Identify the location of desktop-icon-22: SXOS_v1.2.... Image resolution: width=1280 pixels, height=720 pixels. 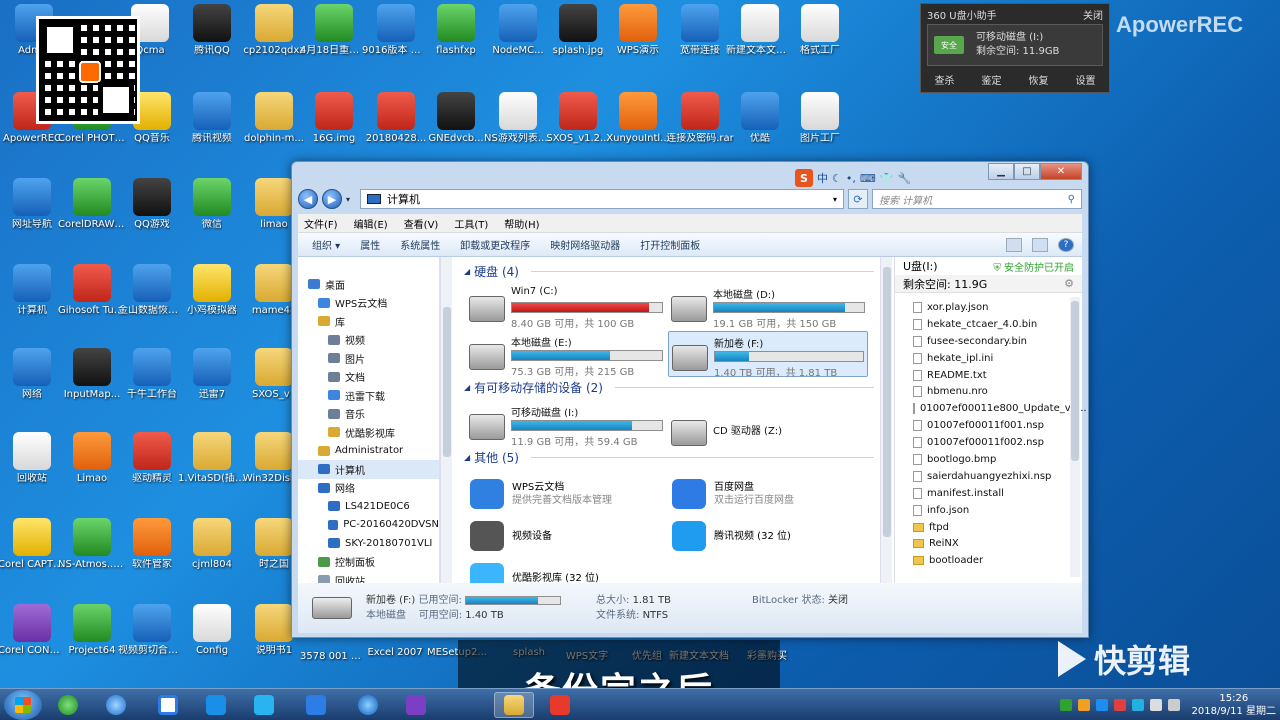
(578, 127).